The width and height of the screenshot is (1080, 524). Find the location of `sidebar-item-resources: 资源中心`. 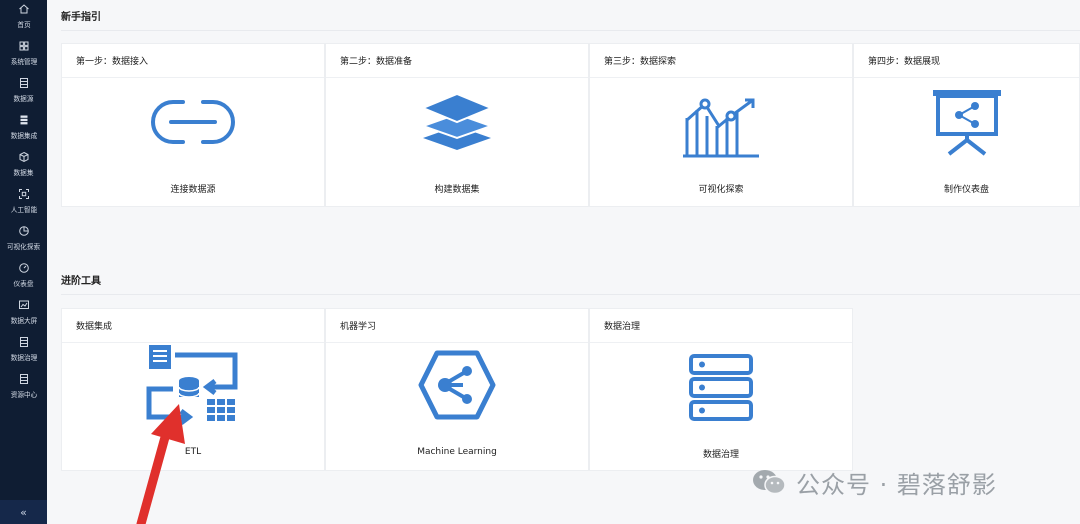

sidebar-item-resources: 资源中心 is located at coordinates (23, 388).